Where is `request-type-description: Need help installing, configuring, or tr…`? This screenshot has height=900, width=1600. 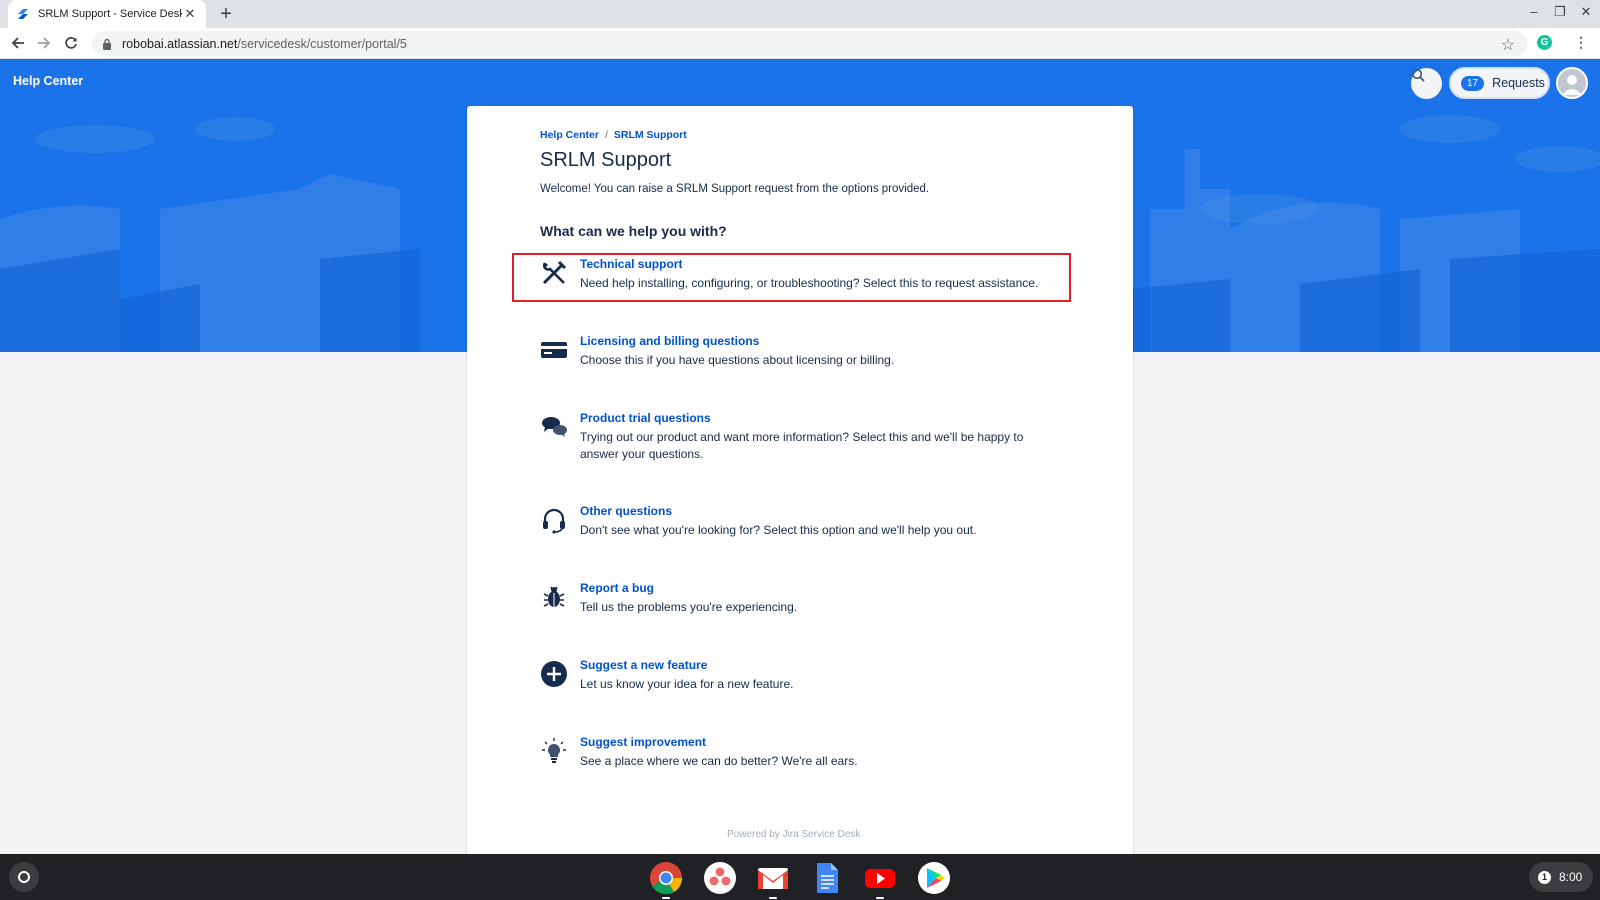
request-type-description: Need help installing, configuring, or tr… is located at coordinates (809, 283).